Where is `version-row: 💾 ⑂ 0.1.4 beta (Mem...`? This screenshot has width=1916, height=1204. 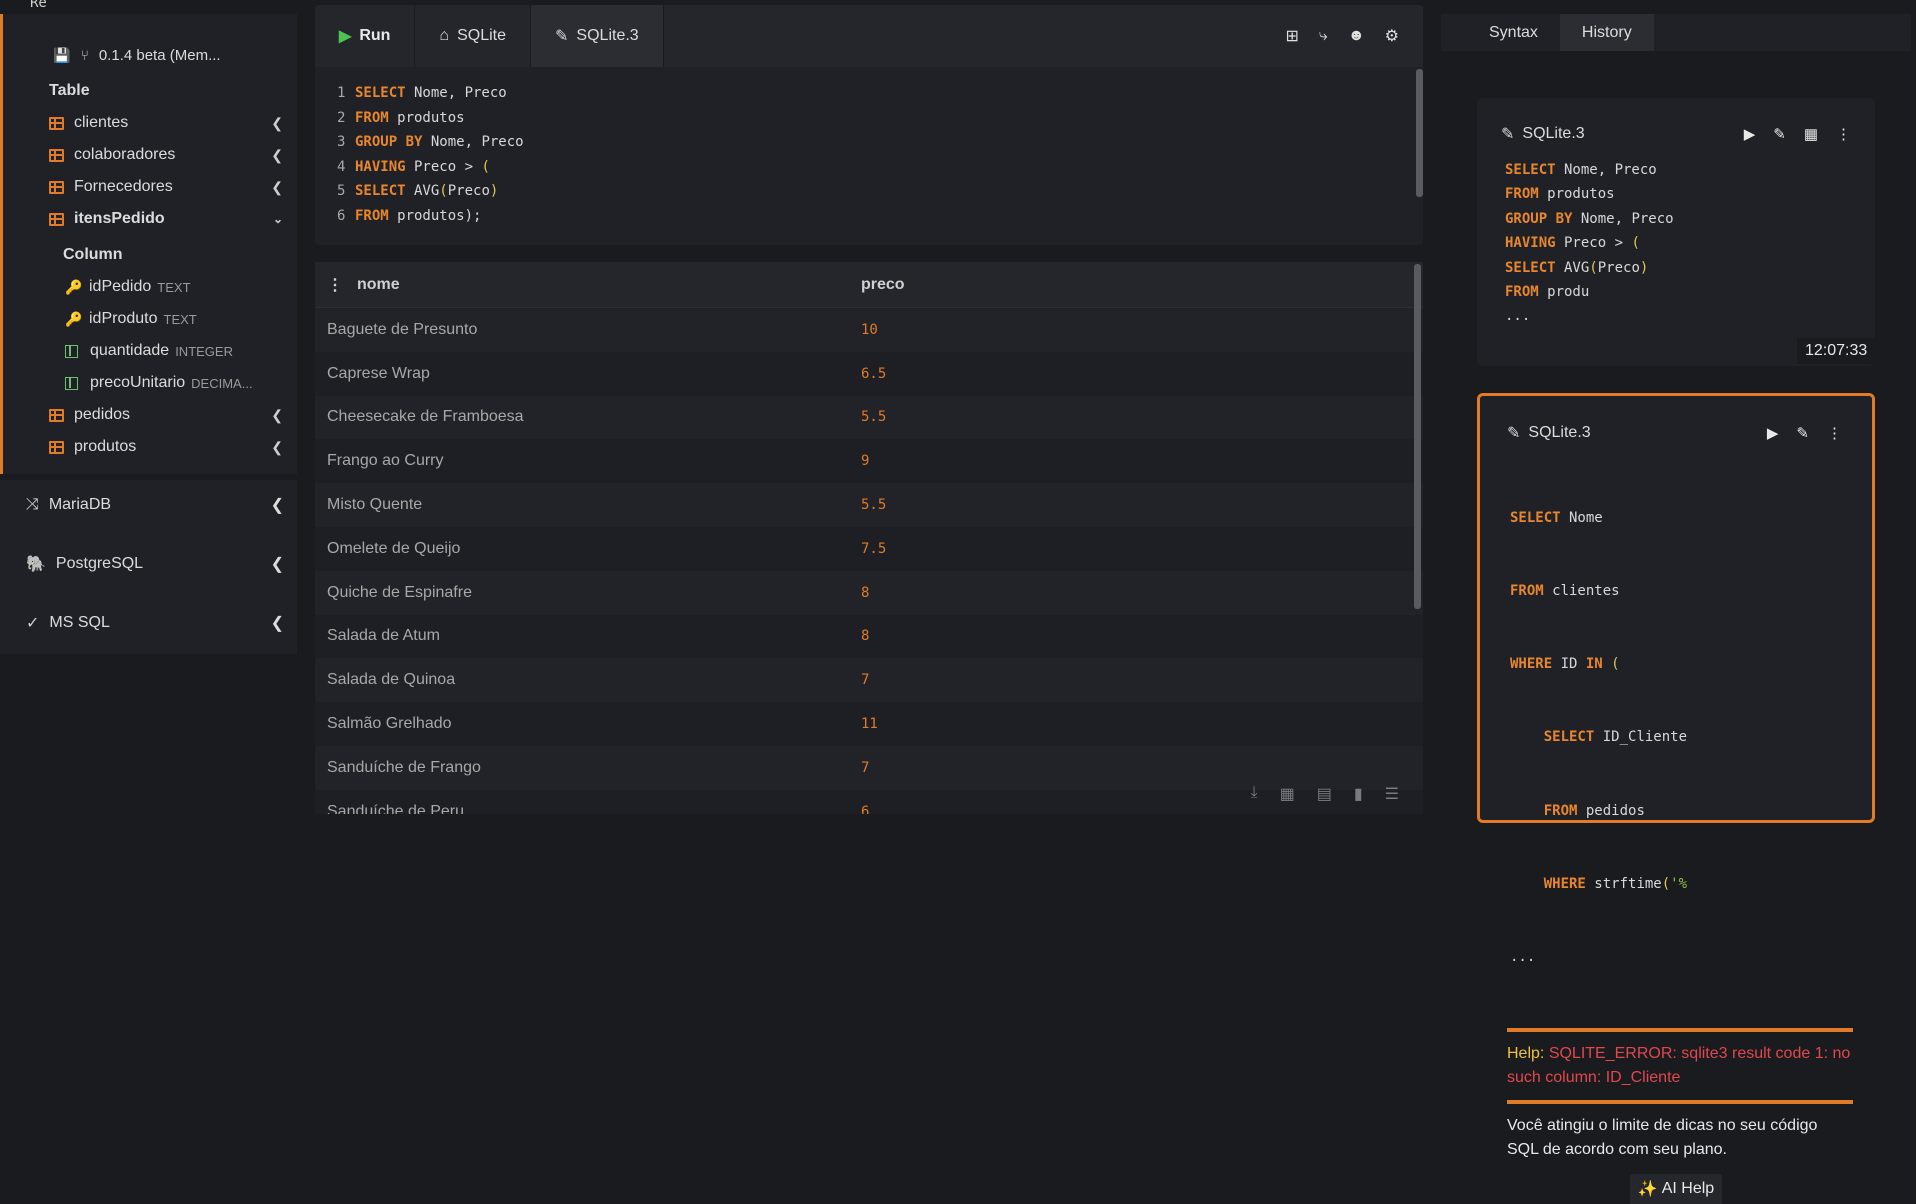 version-row: 💾 ⑂ 0.1.4 beta (Mem... is located at coordinates (137, 55).